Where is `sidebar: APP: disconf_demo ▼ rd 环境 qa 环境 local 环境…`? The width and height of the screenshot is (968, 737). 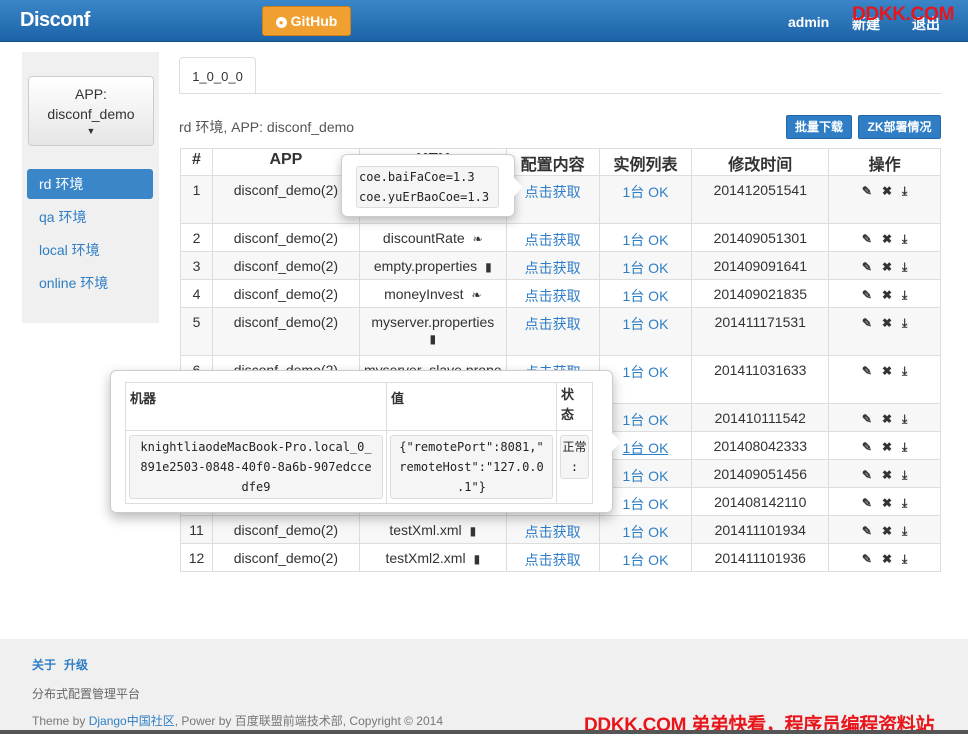 sidebar: APP: disconf_demo ▼ rd 环境 qa 环境 local 环境… is located at coordinates (90, 187).